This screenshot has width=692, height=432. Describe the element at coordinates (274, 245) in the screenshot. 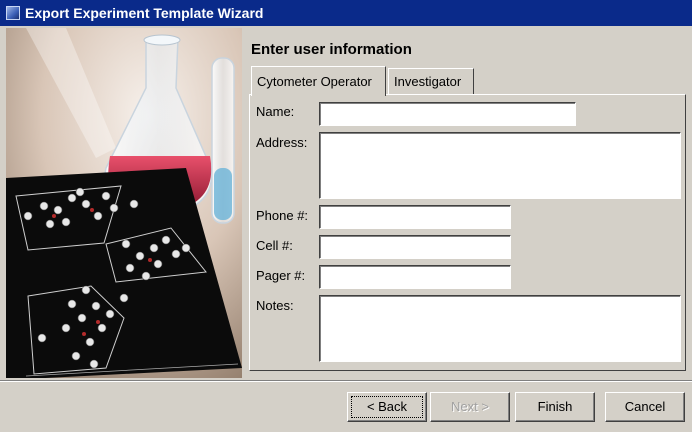

I see `cell-label: Cell #:` at that location.